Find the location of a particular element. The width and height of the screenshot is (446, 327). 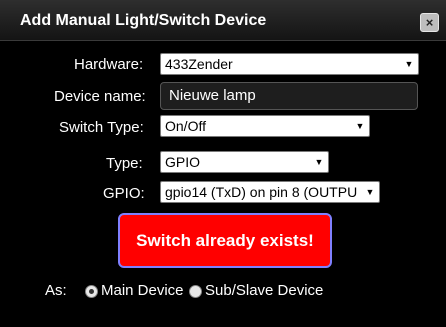

dialog-title: Add Manual Light/Switch Device is located at coordinates (143, 20).